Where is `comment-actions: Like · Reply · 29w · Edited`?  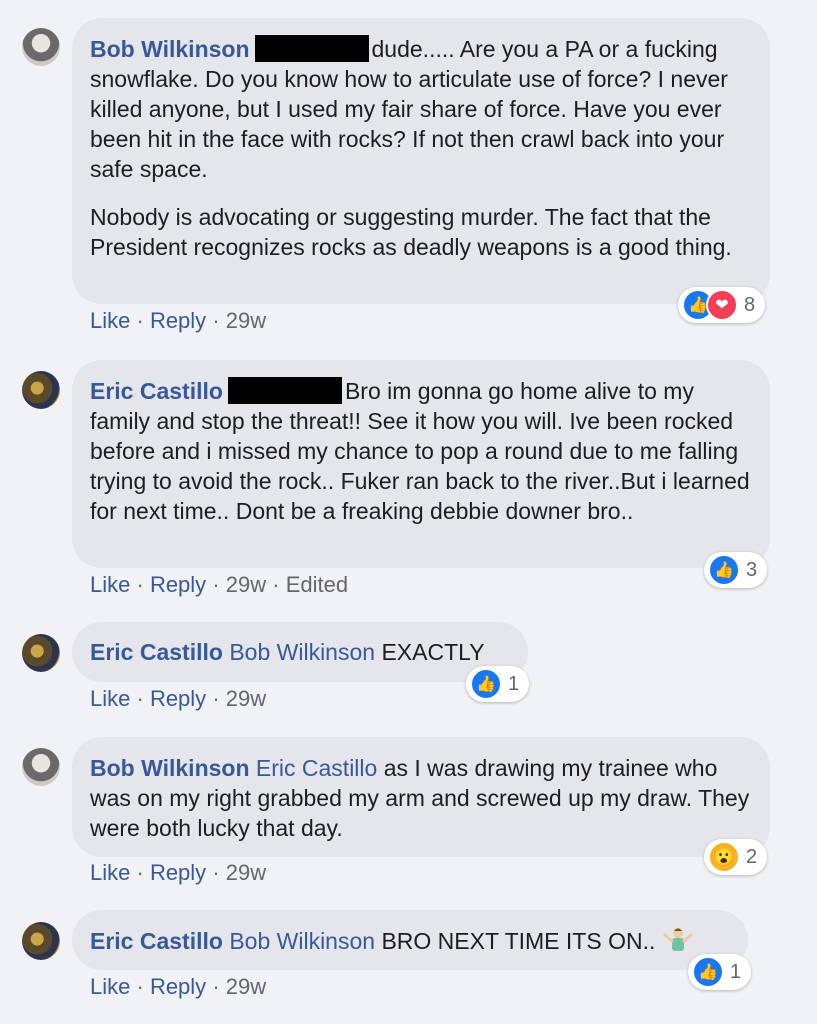 comment-actions: Like · Reply · 29w · Edited is located at coordinates (219, 585).